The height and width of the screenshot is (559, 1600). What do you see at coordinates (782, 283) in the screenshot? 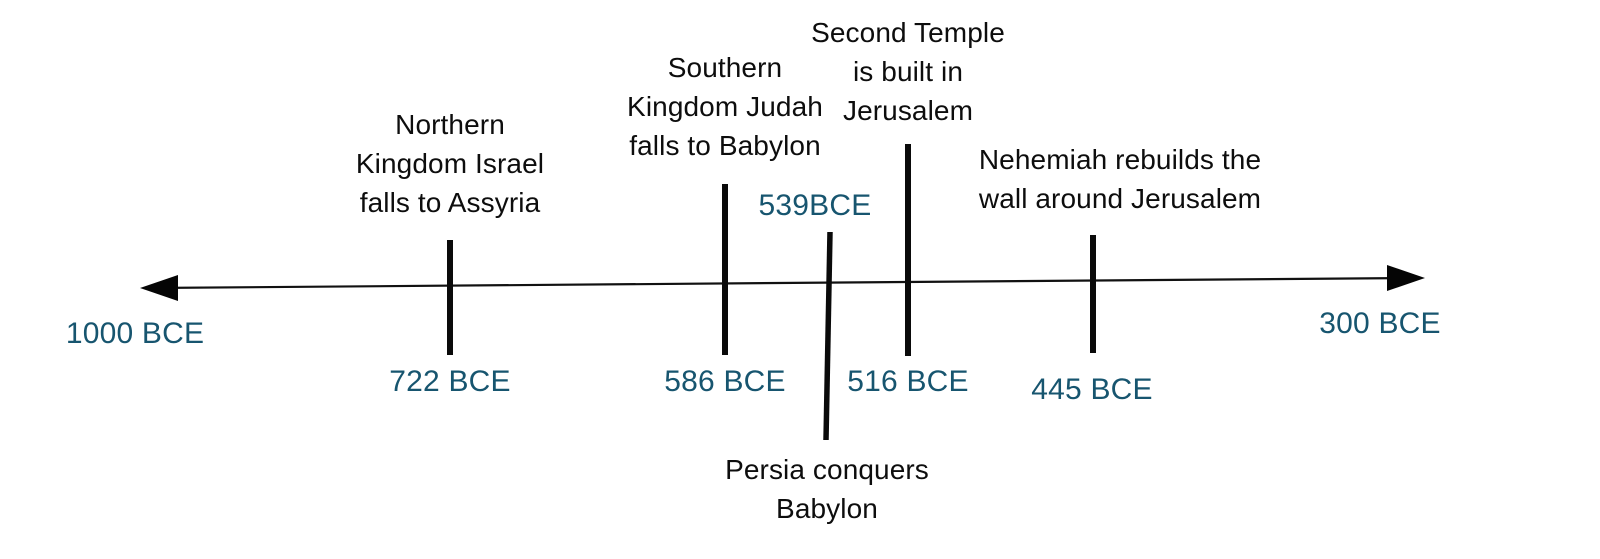
I see `timeline-axis-line` at bounding box center [782, 283].